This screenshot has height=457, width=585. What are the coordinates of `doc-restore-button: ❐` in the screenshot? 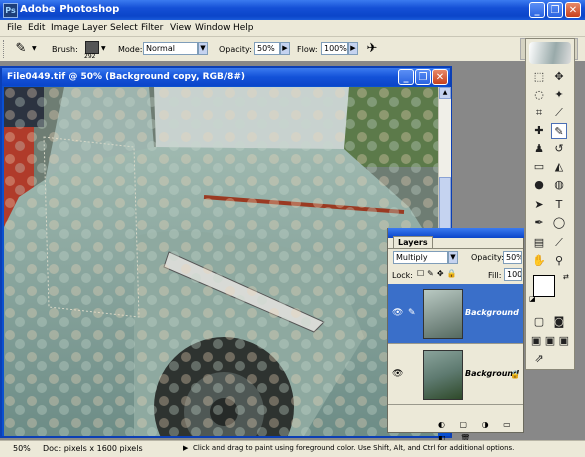 It's located at (423, 77).